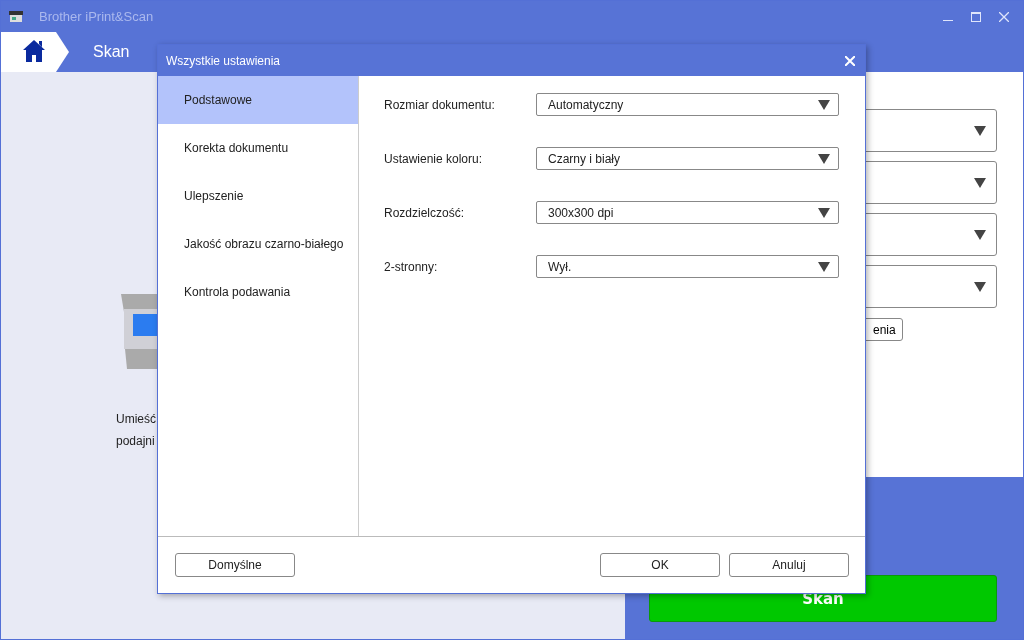  What do you see at coordinates (687, 266) in the screenshot?
I see `dropdown-field: Wył.` at bounding box center [687, 266].